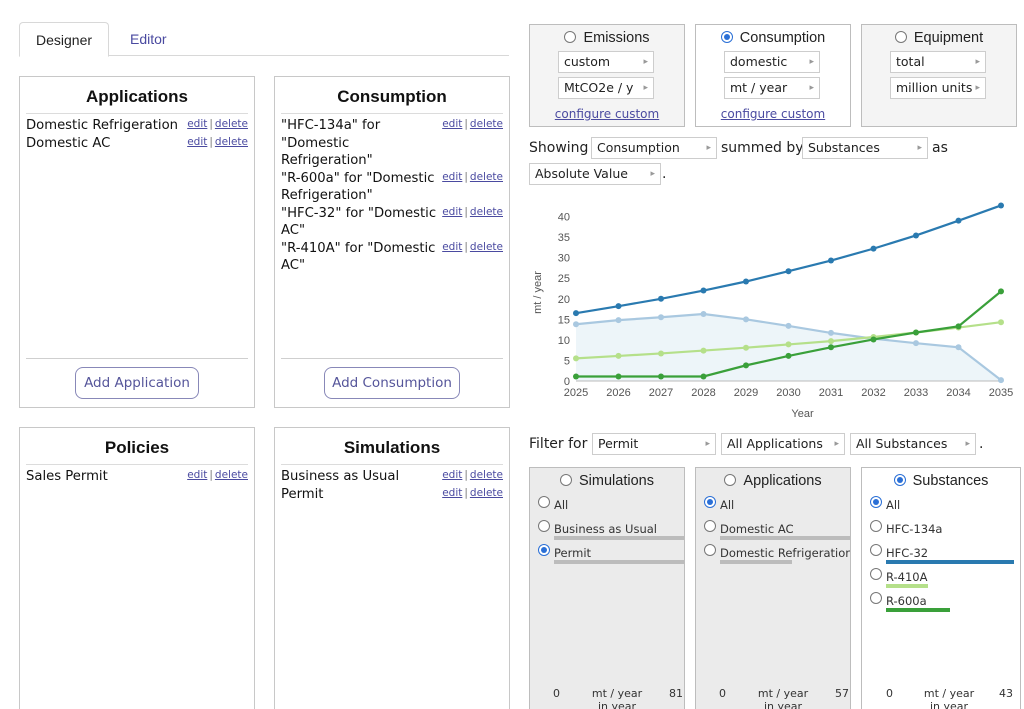 This screenshot has width=1024, height=709. Describe the element at coordinates (264, 39) in the screenshot. I see `tab-bar: Designer Editor` at that location.